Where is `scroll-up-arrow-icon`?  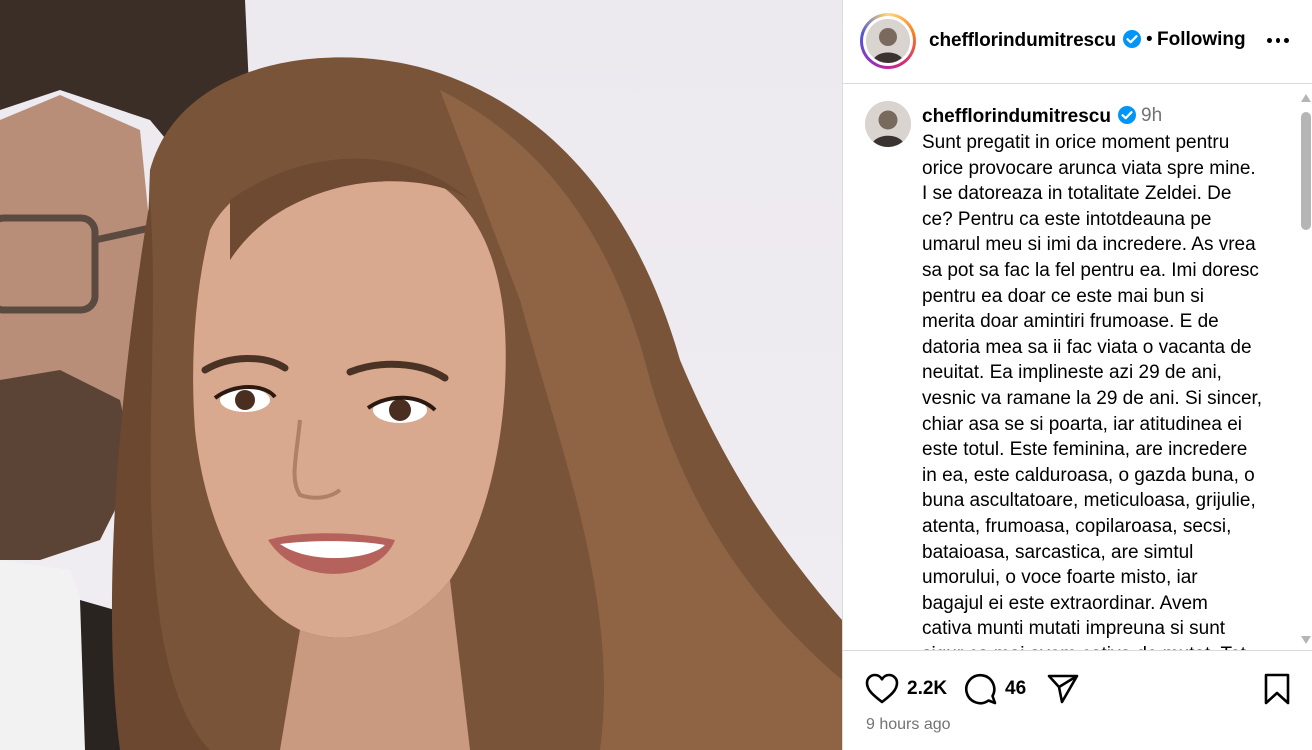
scroll-up-arrow-icon is located at coordinates (1306, 98).